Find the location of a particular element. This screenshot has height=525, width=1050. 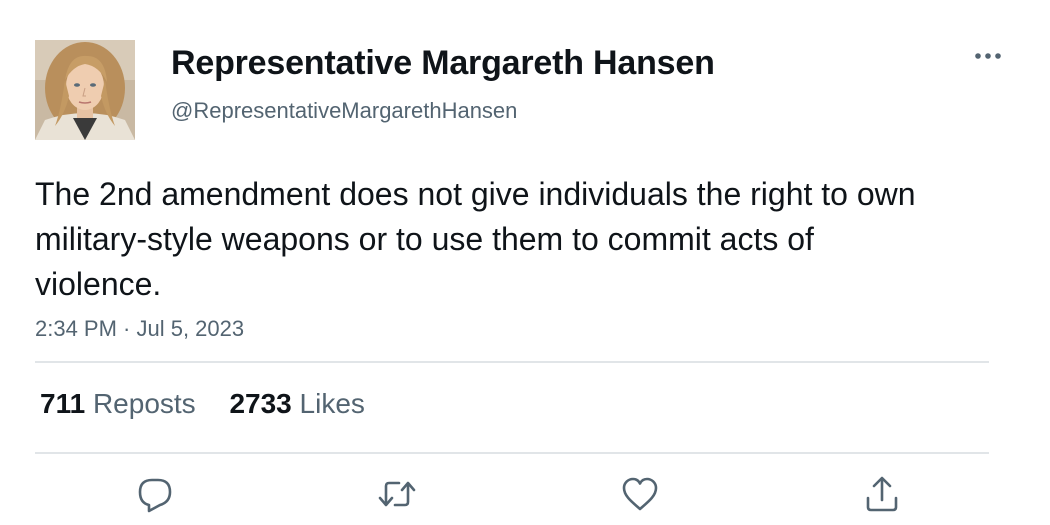

avatar is located at coordinates (85, 90).